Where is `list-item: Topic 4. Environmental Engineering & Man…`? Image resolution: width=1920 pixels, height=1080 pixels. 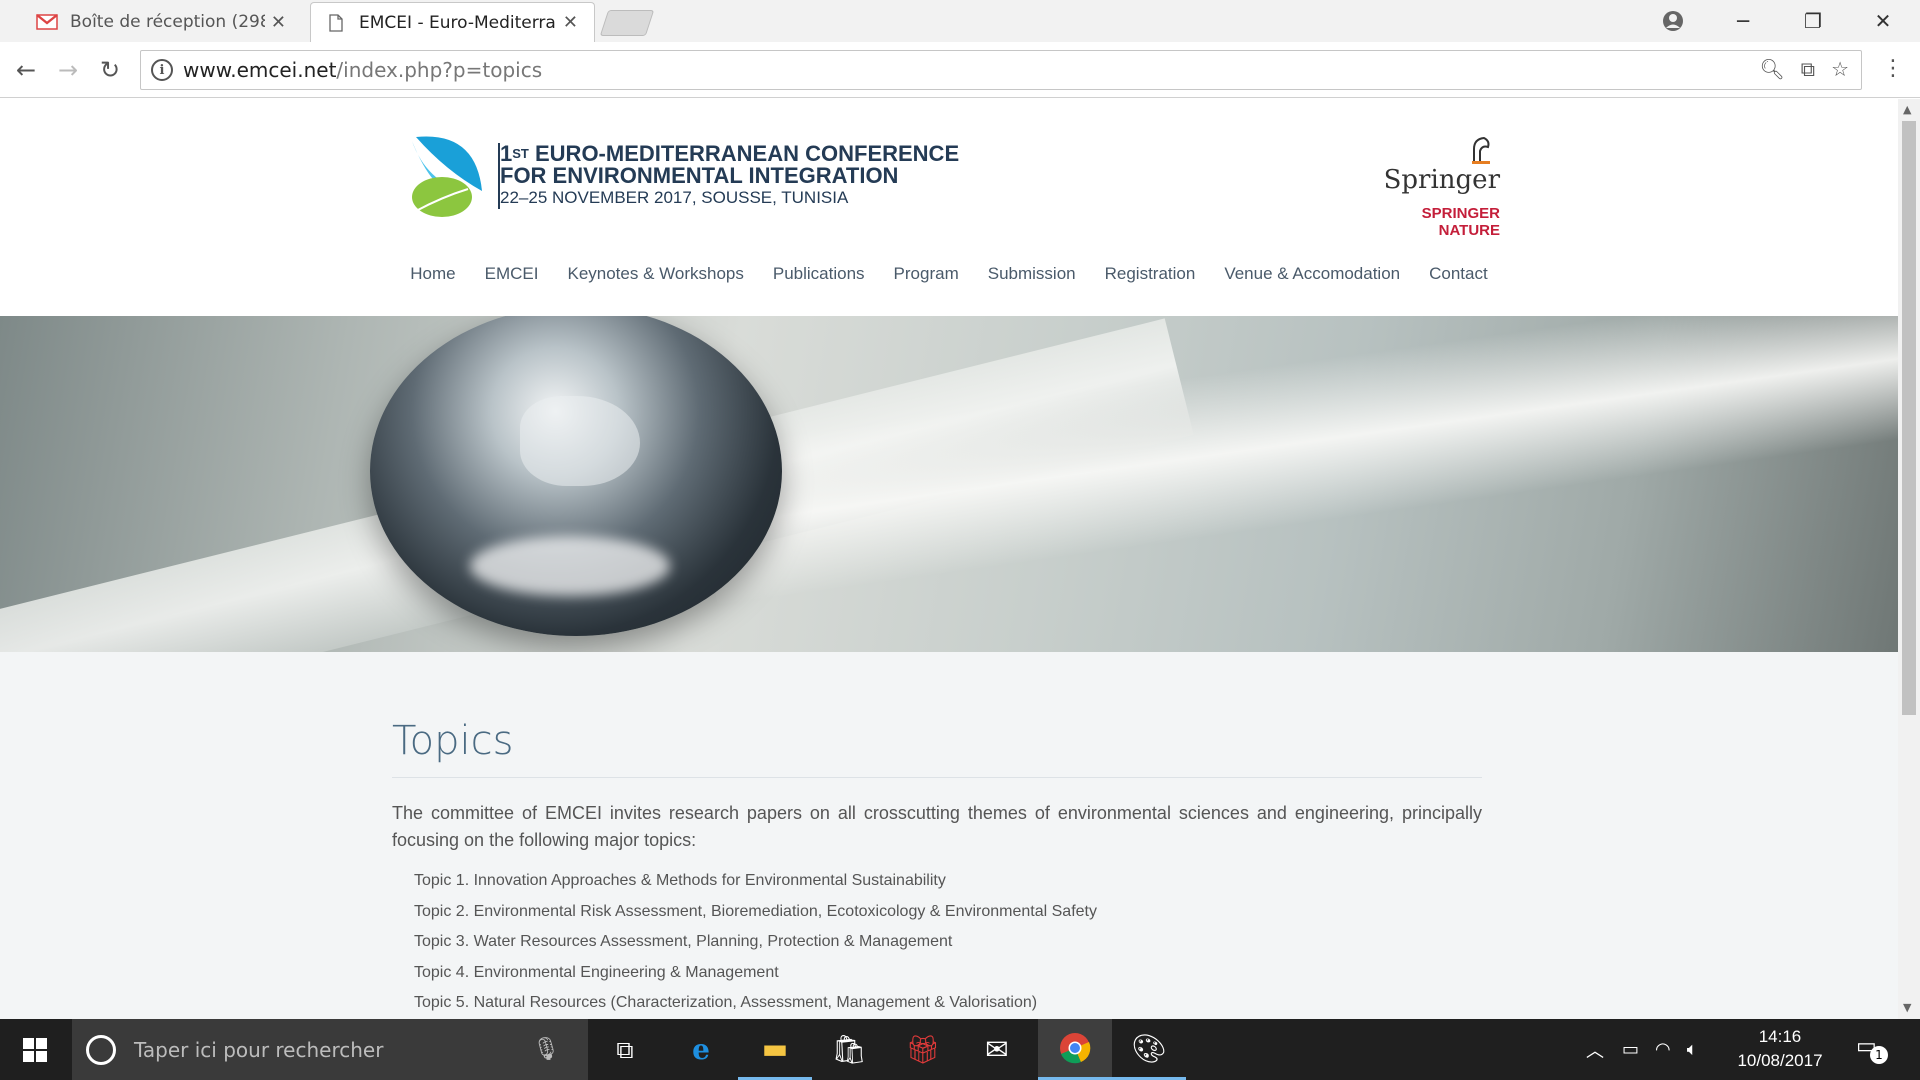 list-item: Topic 4. Environmental Engineering & Man… is located at coordinates (596, 972).